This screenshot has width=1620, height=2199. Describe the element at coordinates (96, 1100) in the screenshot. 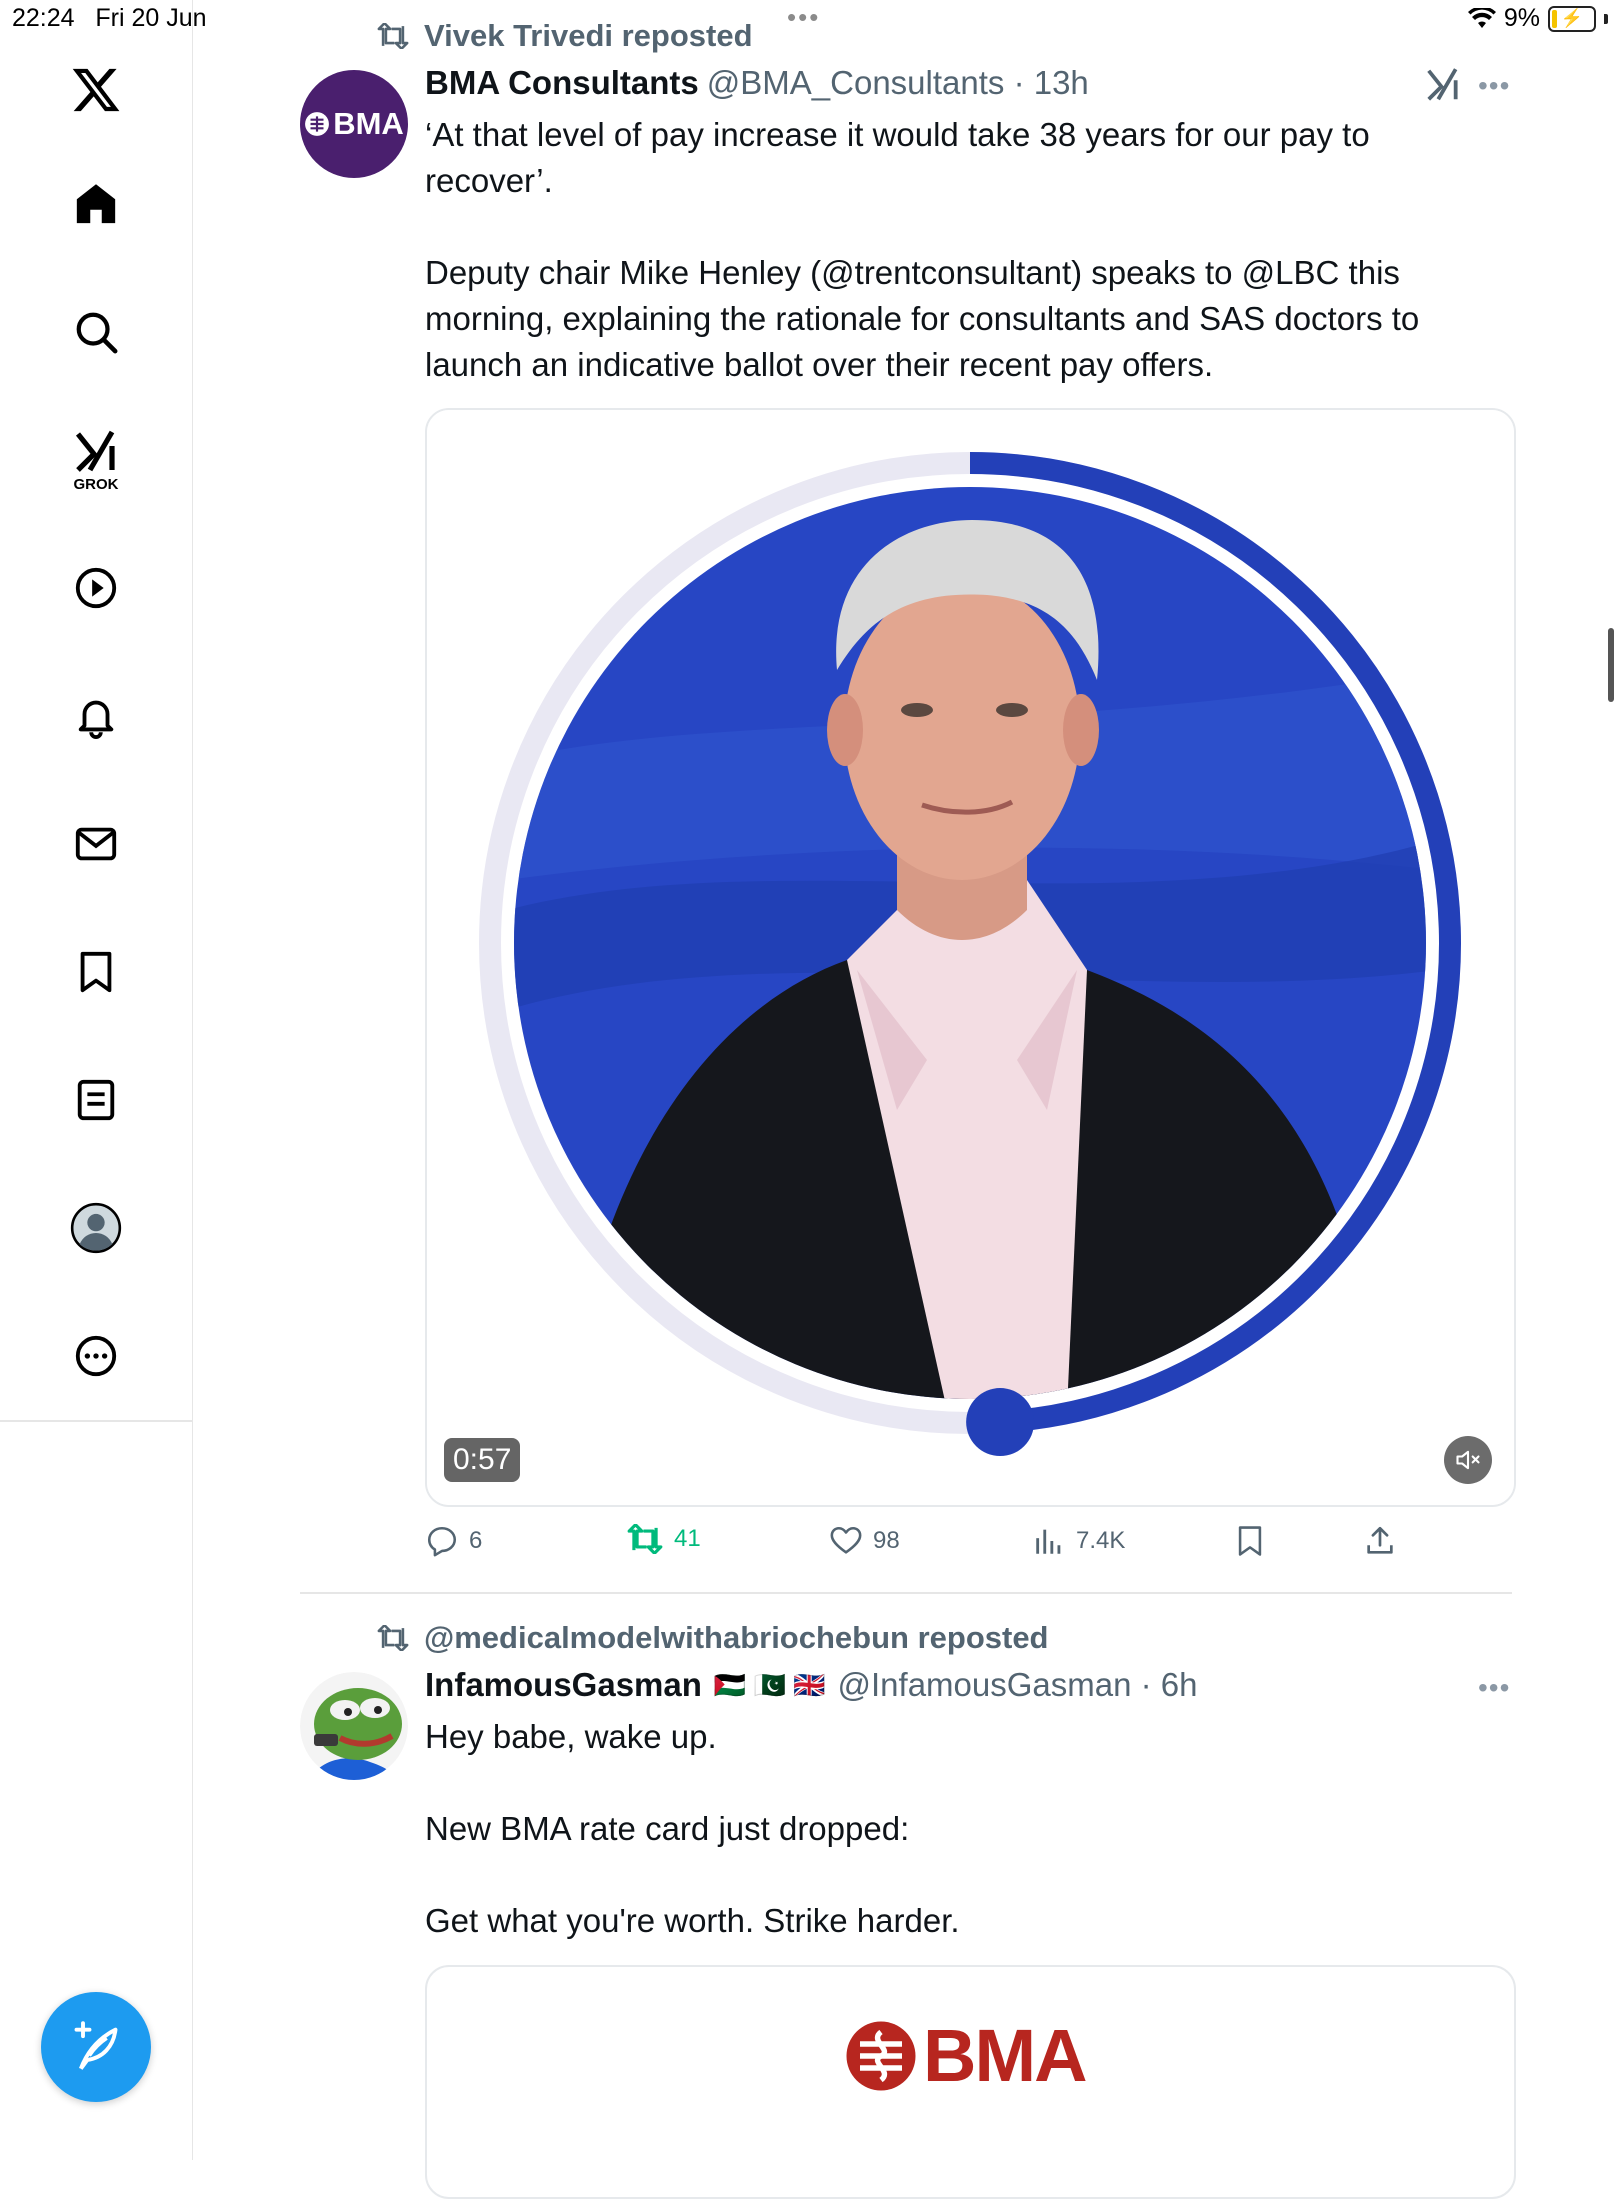

I see `lists-icon` at that location.